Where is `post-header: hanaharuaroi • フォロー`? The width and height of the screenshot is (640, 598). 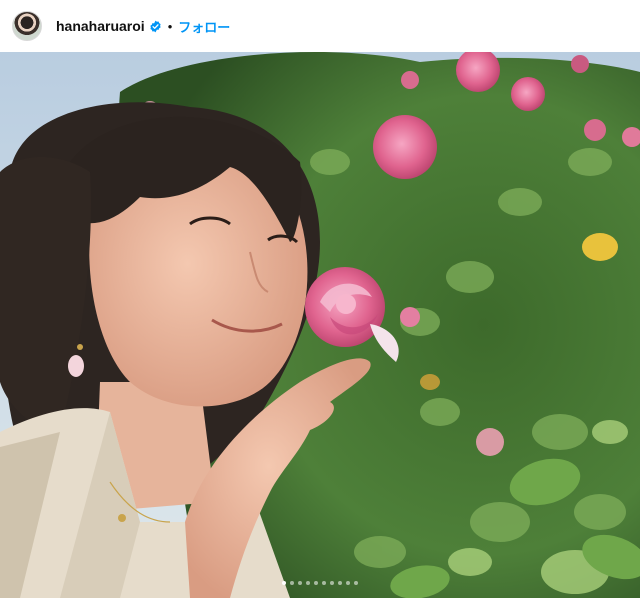 post-header: hanaharuaroi • フォロー is located at coordinates (320, 26).